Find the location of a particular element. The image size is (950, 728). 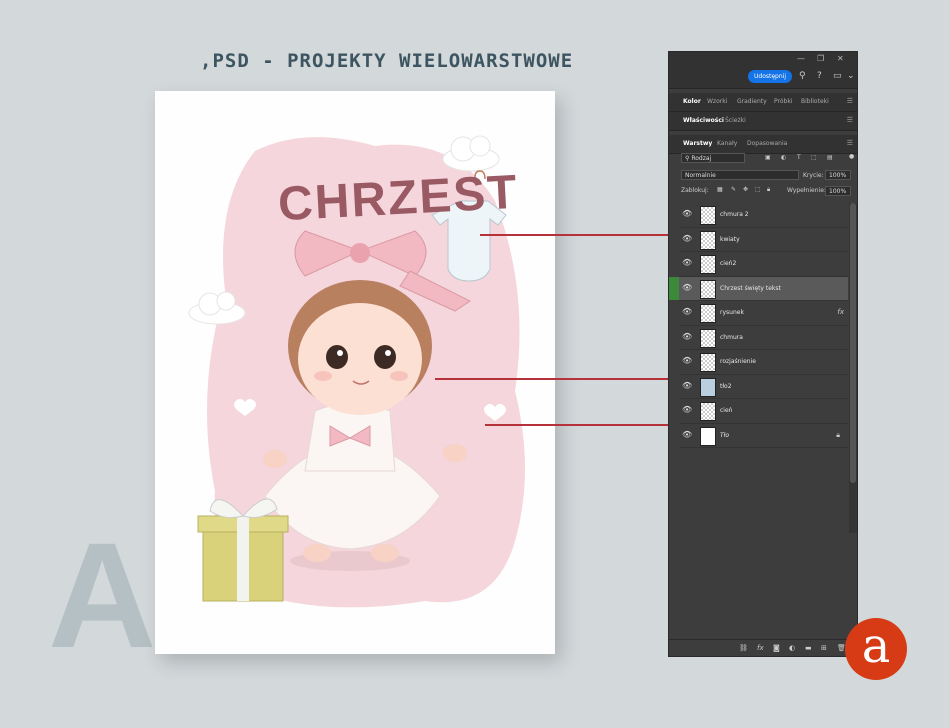

window-titlebar: — ❐ ✕ is located at coordinates (763, 59).